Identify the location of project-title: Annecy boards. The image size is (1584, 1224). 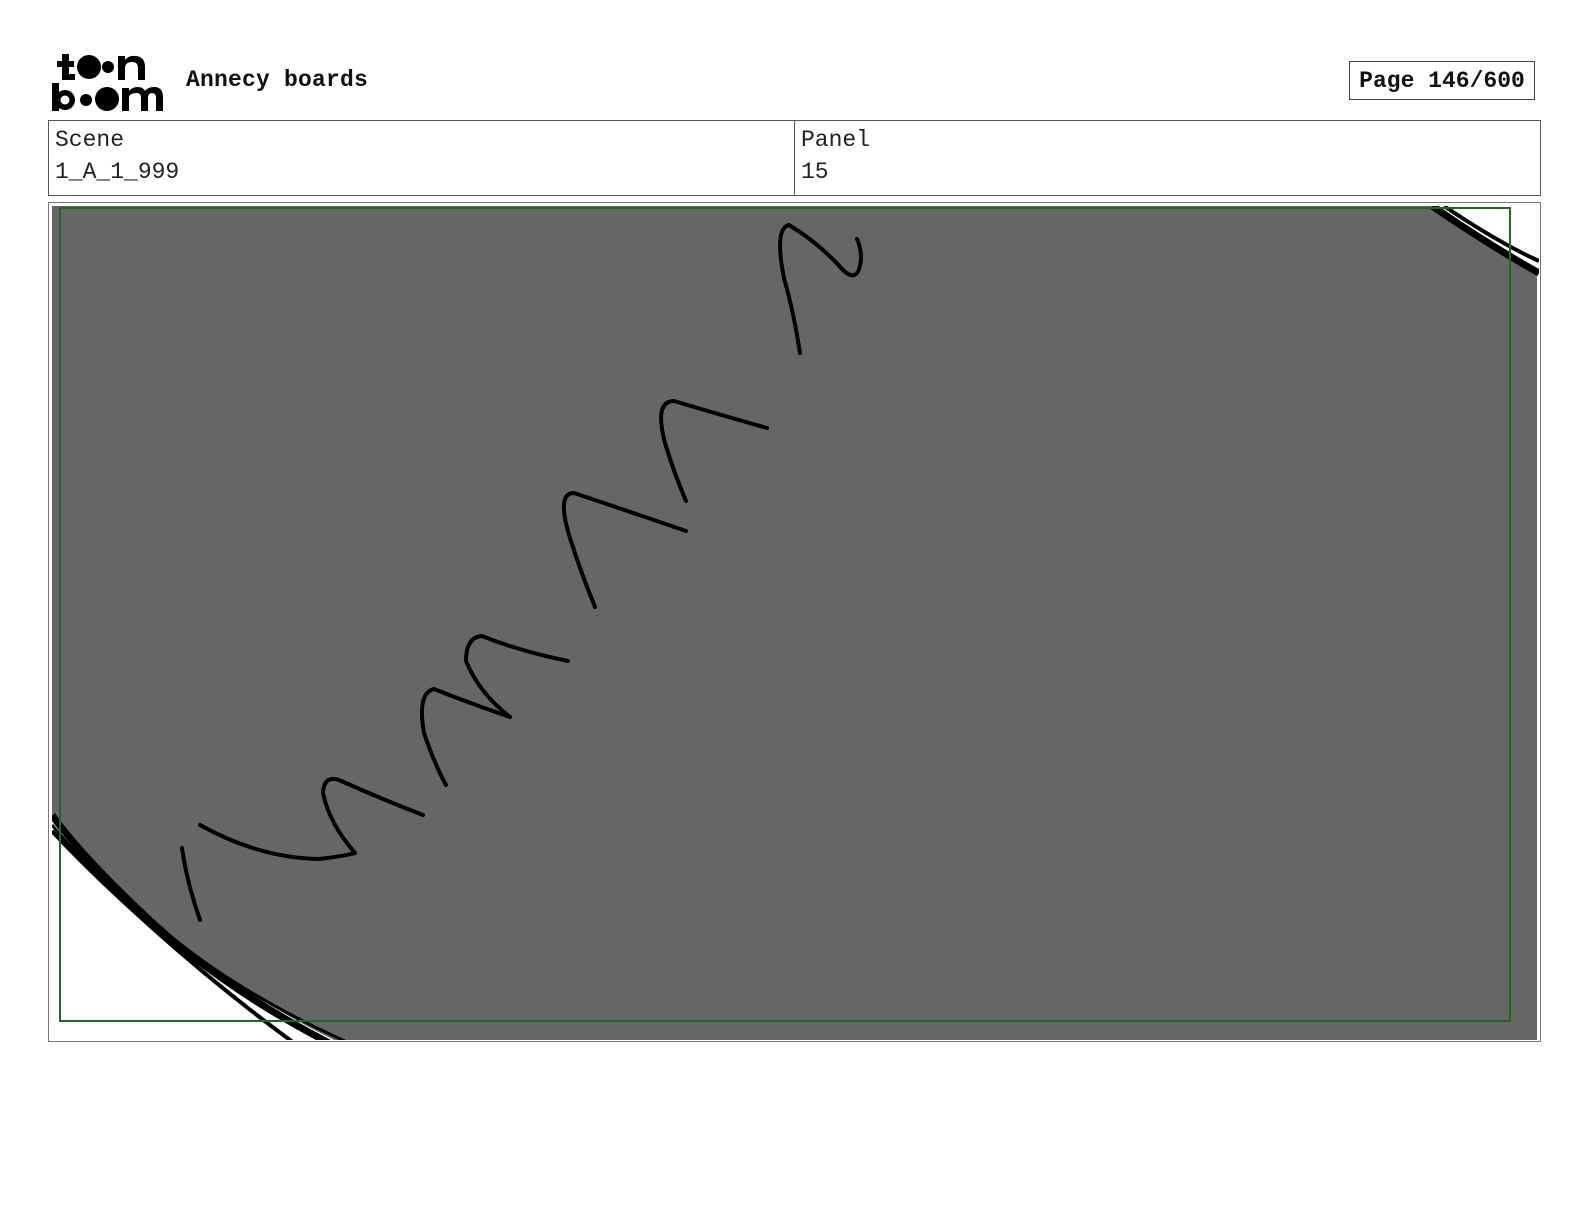
(277, 80).